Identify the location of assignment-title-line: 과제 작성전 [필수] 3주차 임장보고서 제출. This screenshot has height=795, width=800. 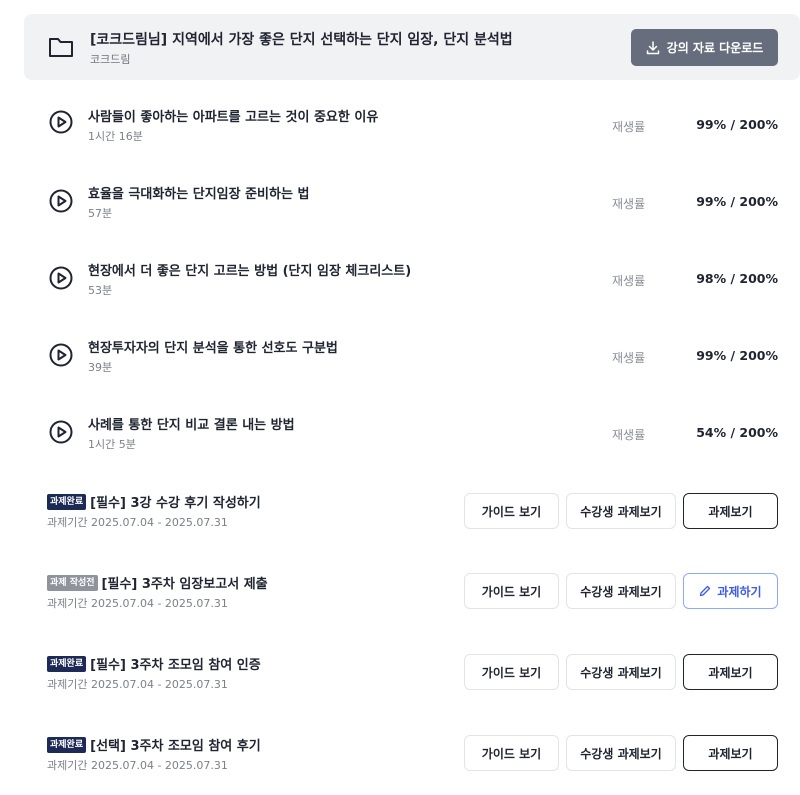
(157, 582).